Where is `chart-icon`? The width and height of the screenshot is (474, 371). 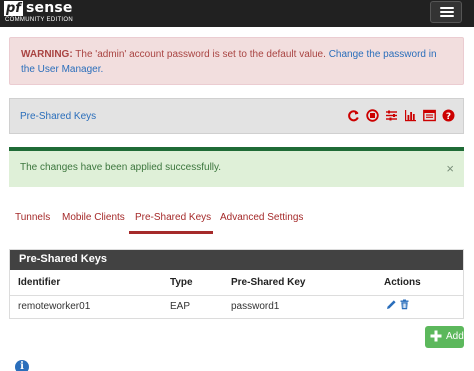 chart-icon is located at coordinates (410, 115).